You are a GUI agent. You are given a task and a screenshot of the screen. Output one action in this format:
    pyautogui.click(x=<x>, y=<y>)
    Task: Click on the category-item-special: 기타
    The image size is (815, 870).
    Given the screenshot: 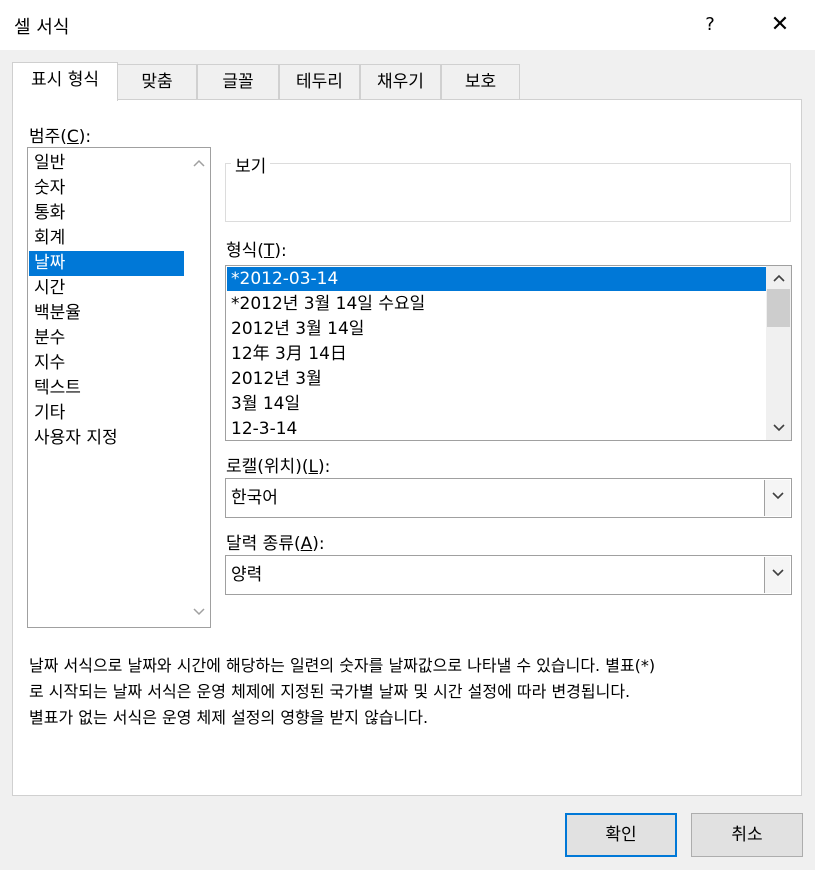 What is the action you would take?
    pyautogui.click(x=106, y=413)
    